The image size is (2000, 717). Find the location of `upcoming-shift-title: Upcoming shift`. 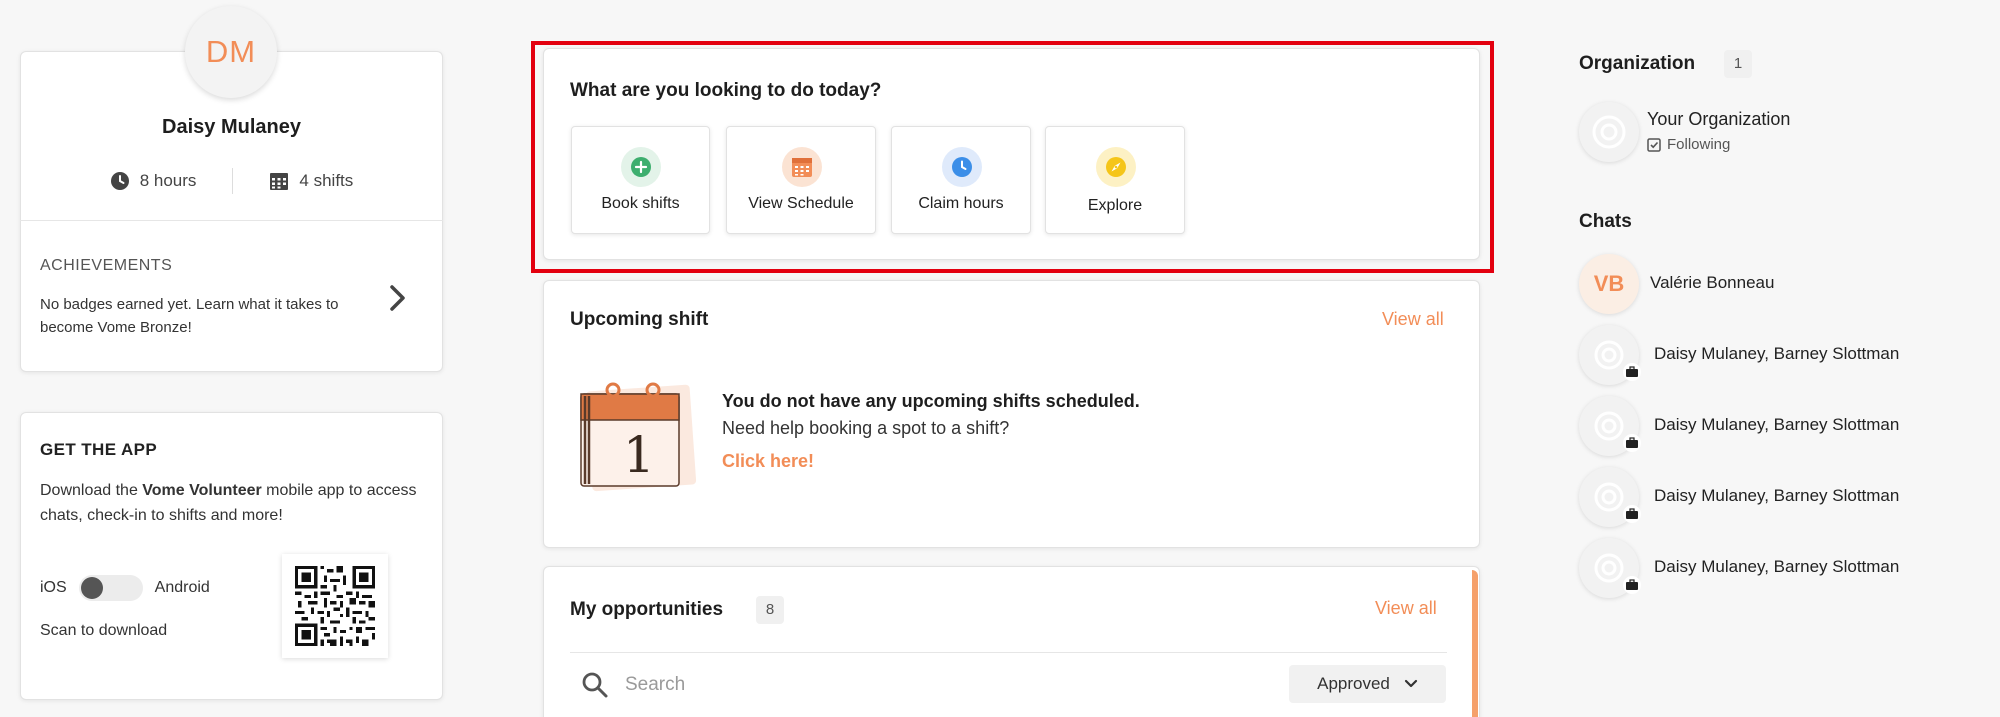

upcoming-shift-title: Upcoming shift is located at coordinates (639, 319).